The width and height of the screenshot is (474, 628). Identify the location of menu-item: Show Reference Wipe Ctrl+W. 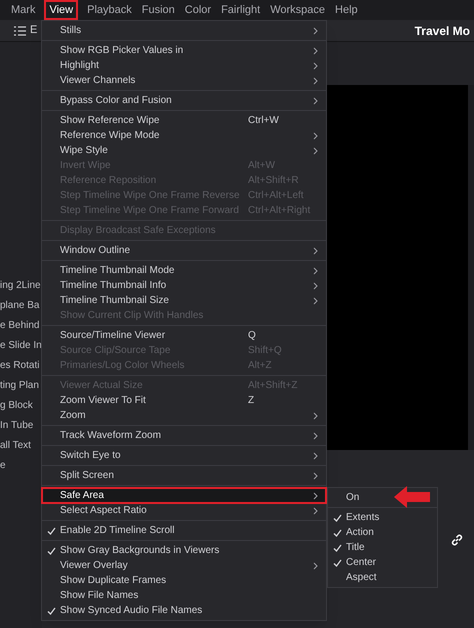
(184, 120).